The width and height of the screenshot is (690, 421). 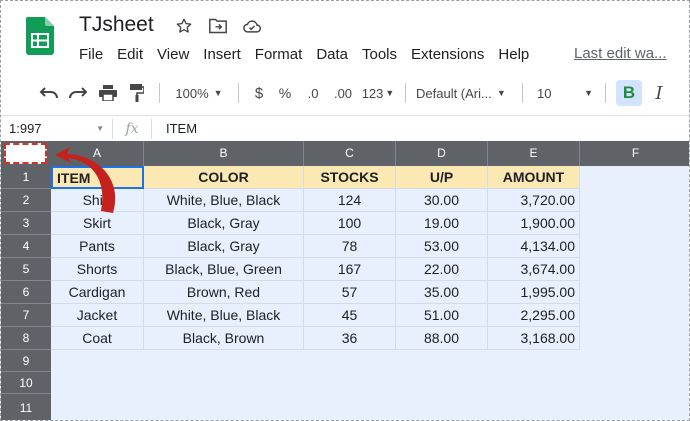 What do you see at coordinates (350, 153) in the screenshot?
I see `column-header-c: C` at bounding box center [350, 153].